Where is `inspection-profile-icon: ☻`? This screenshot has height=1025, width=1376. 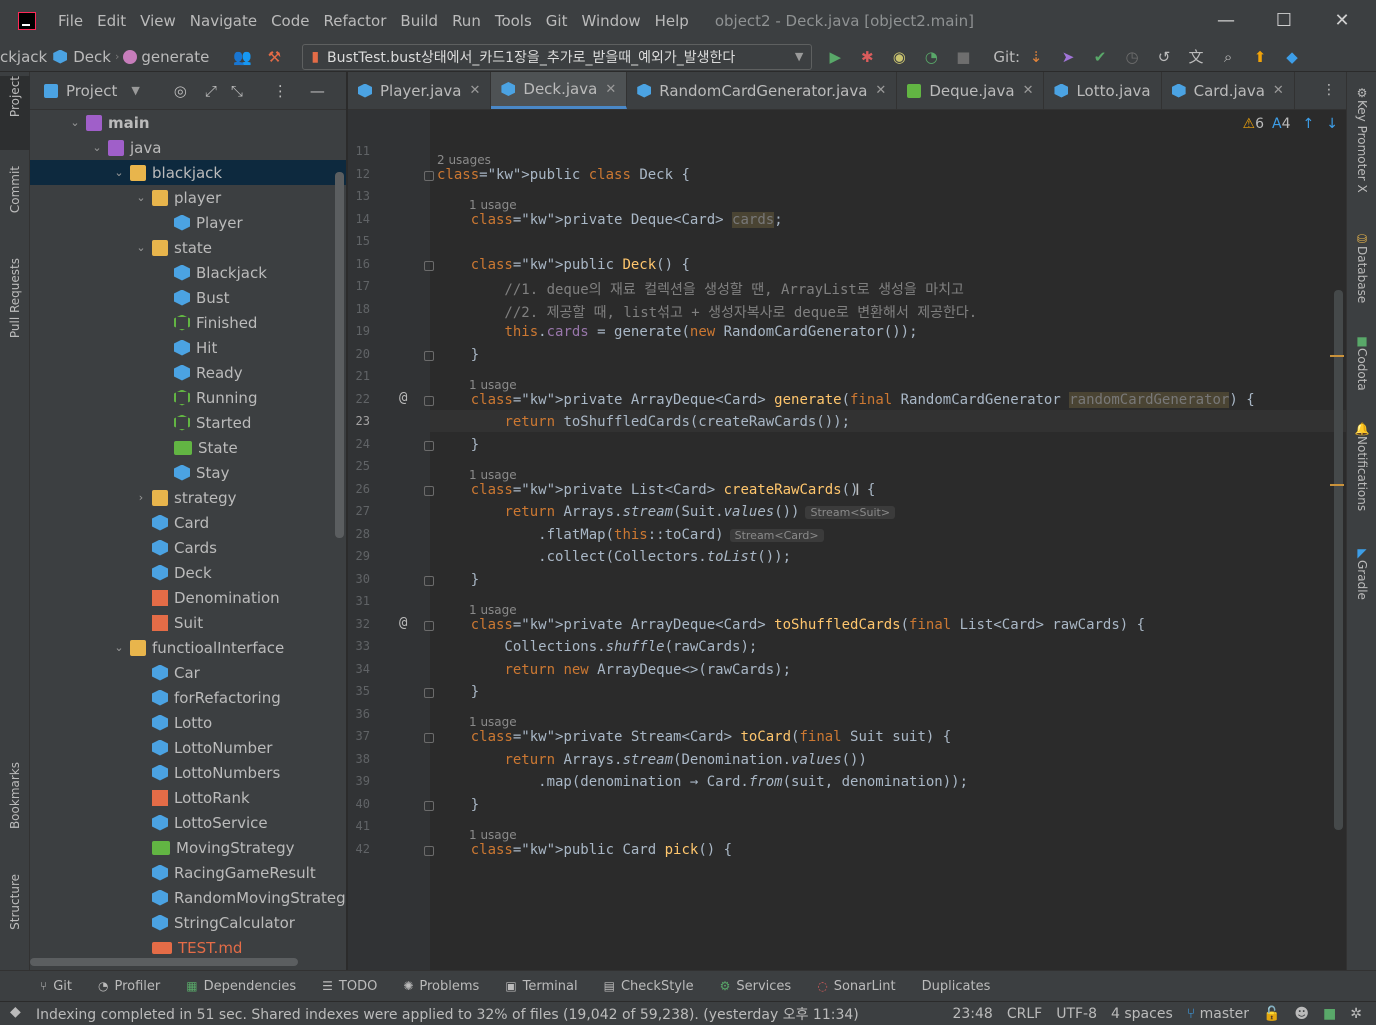
inspection-profile-icon: ☻ is located at coordinates (1301, 1014).